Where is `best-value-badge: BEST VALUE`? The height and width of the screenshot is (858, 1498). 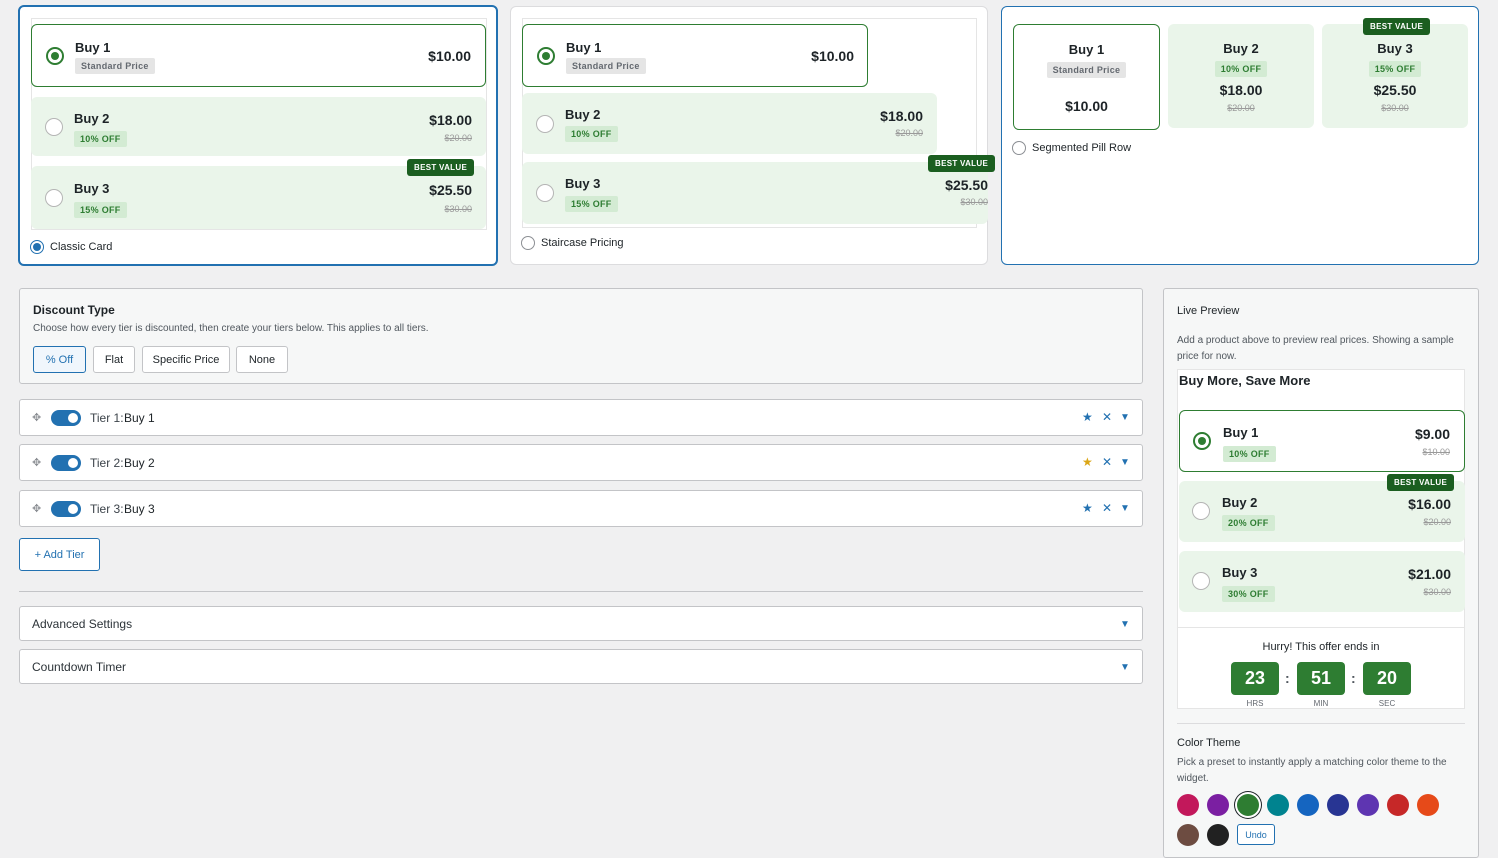
best-value-badge: BEST VALUE is located at coordinates (441, 167).